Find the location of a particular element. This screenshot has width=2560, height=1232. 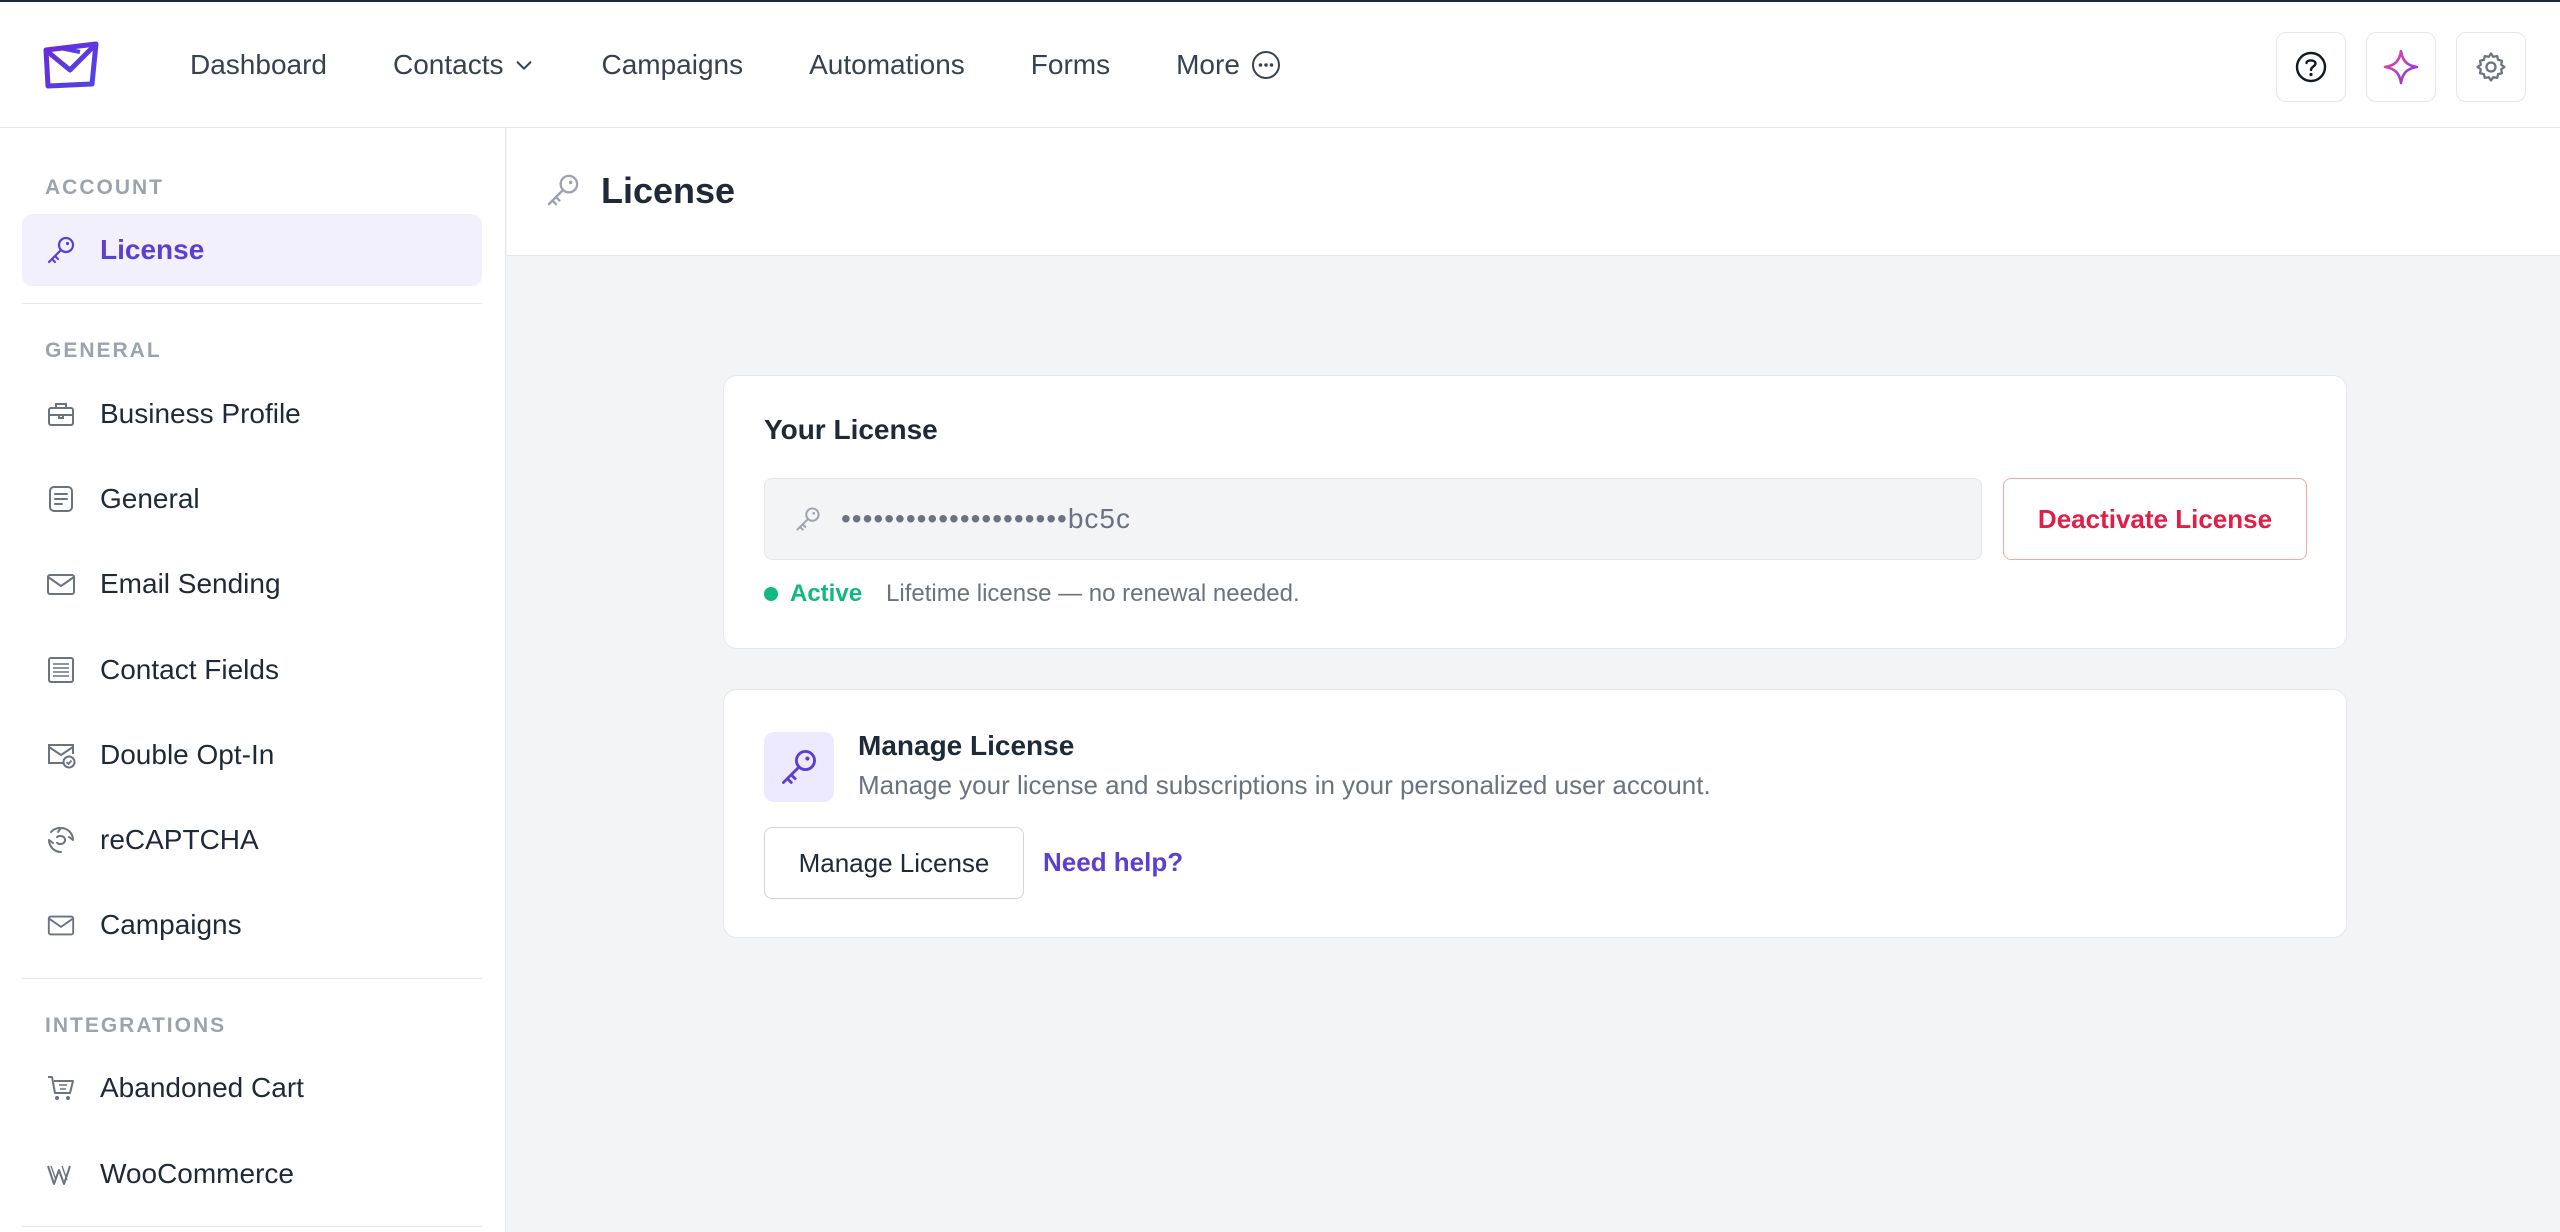

card-title: Your License is located at coordinates (851, 429).